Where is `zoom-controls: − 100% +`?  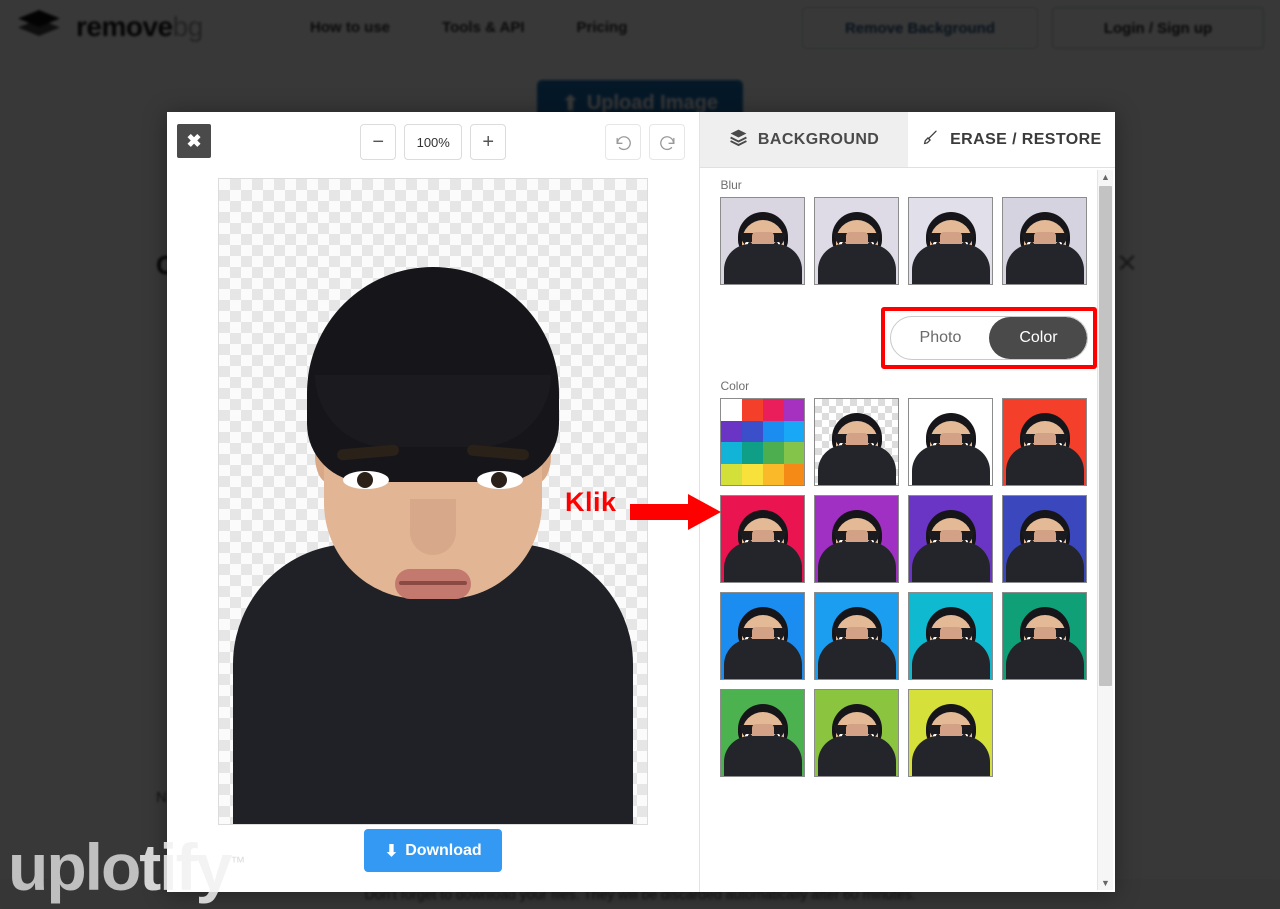 zoom-controls: − 100% + is located at coordinates (433, 142).